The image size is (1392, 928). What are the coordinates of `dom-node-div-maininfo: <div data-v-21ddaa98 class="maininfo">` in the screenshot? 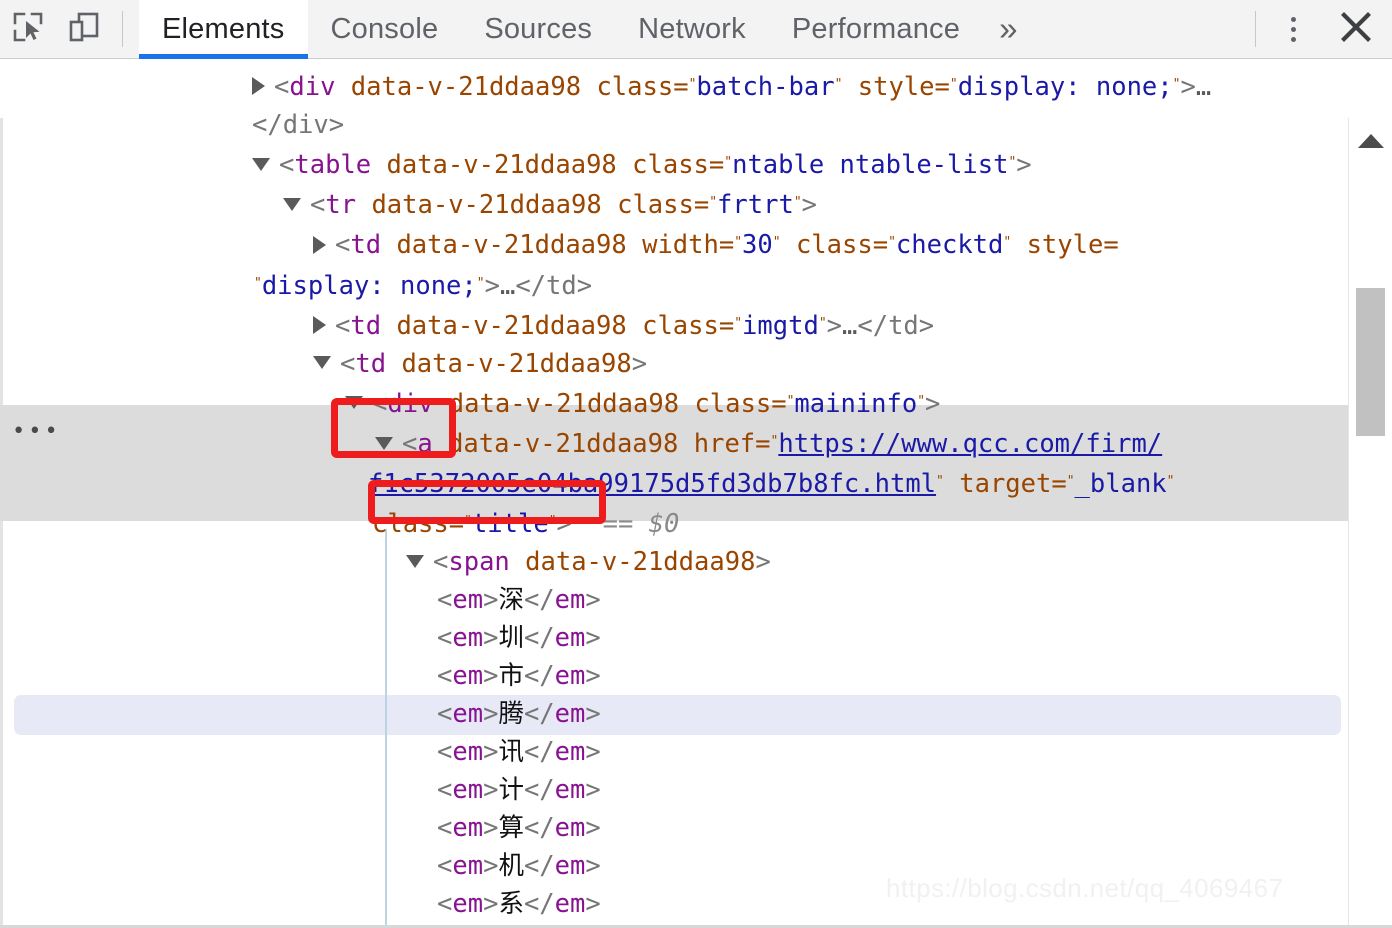 It's located at (674, 403).